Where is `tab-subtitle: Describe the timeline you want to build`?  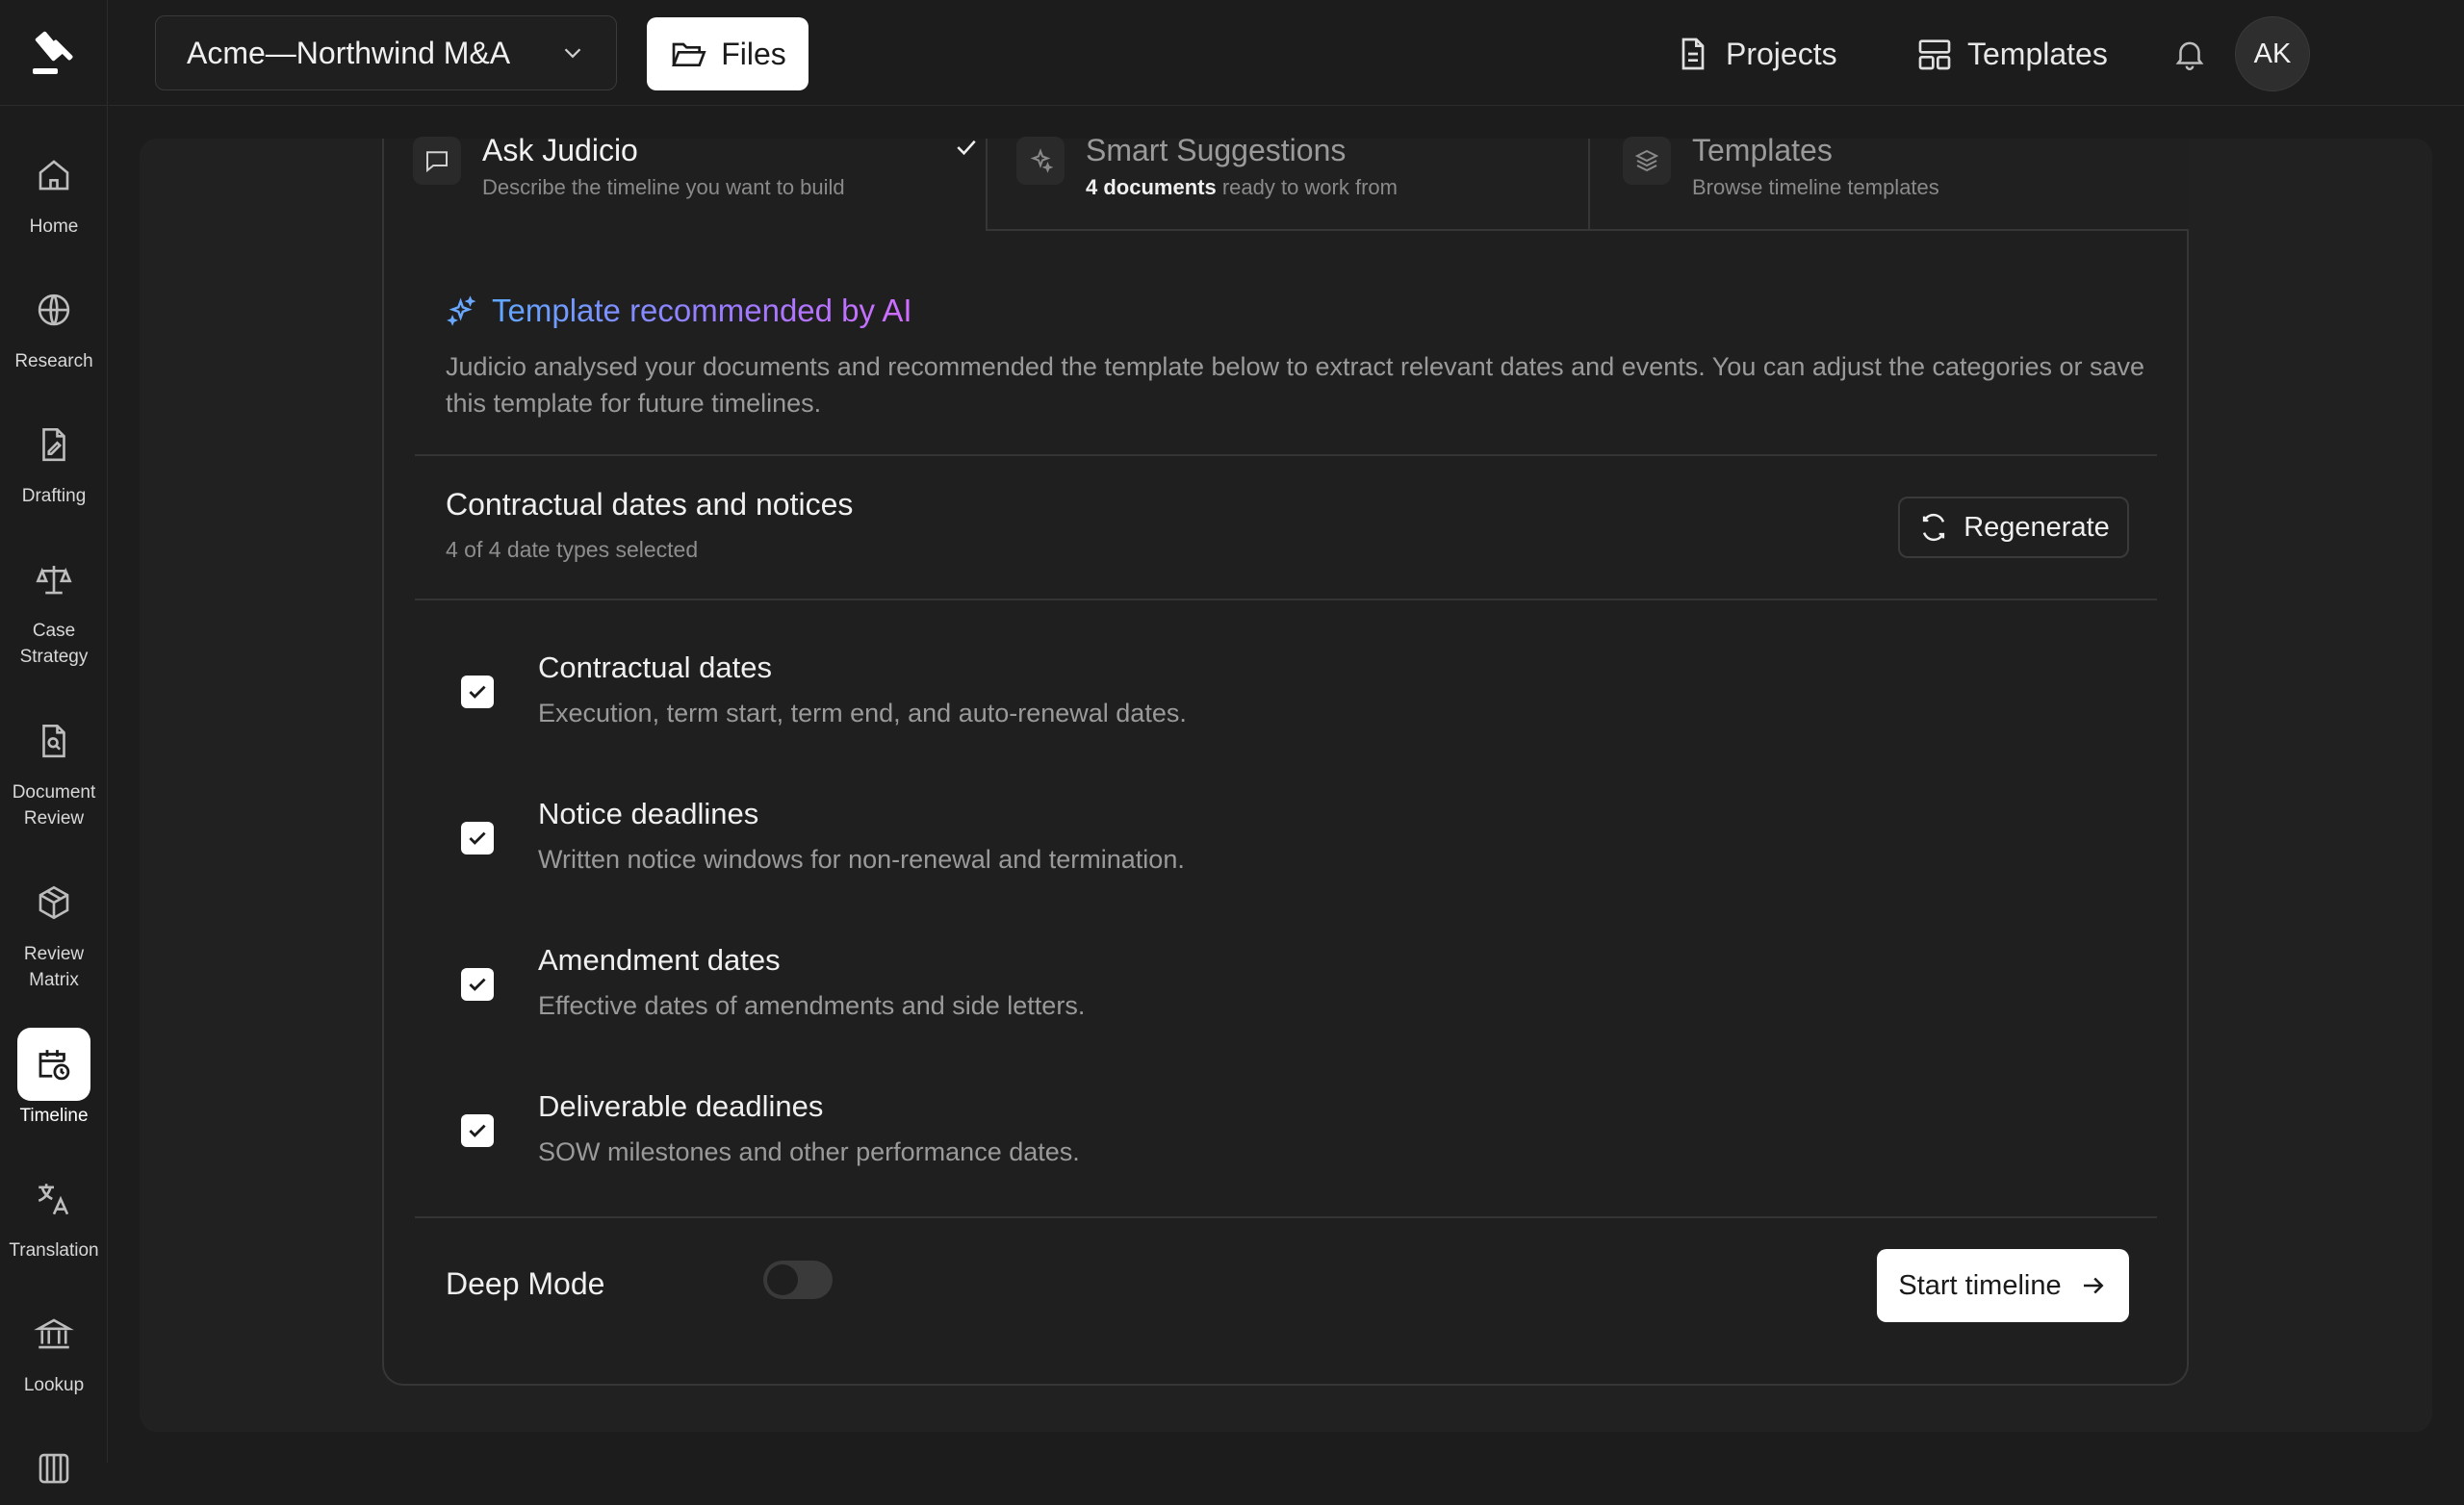
tab-subtitle: Describe the timeline you want to build is located at coordinates (663, 187).